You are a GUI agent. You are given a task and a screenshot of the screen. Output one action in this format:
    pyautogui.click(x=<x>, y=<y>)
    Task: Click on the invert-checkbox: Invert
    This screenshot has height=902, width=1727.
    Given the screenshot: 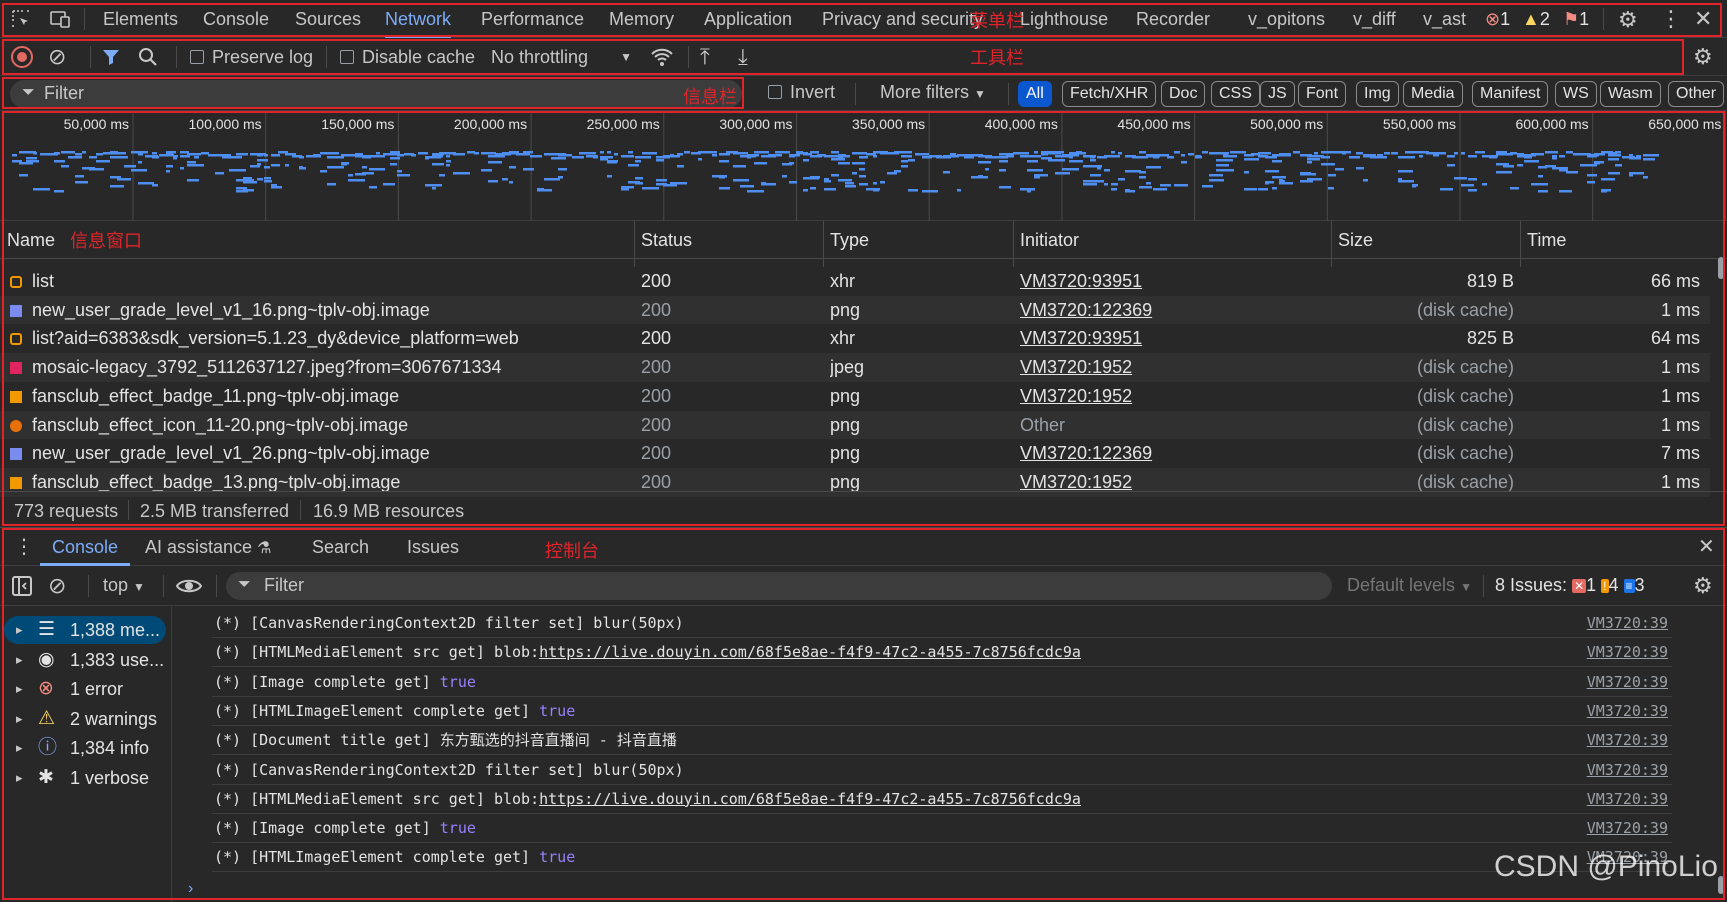 What is the action you would take?
    pyautogui.click(x=801, y=92)
    